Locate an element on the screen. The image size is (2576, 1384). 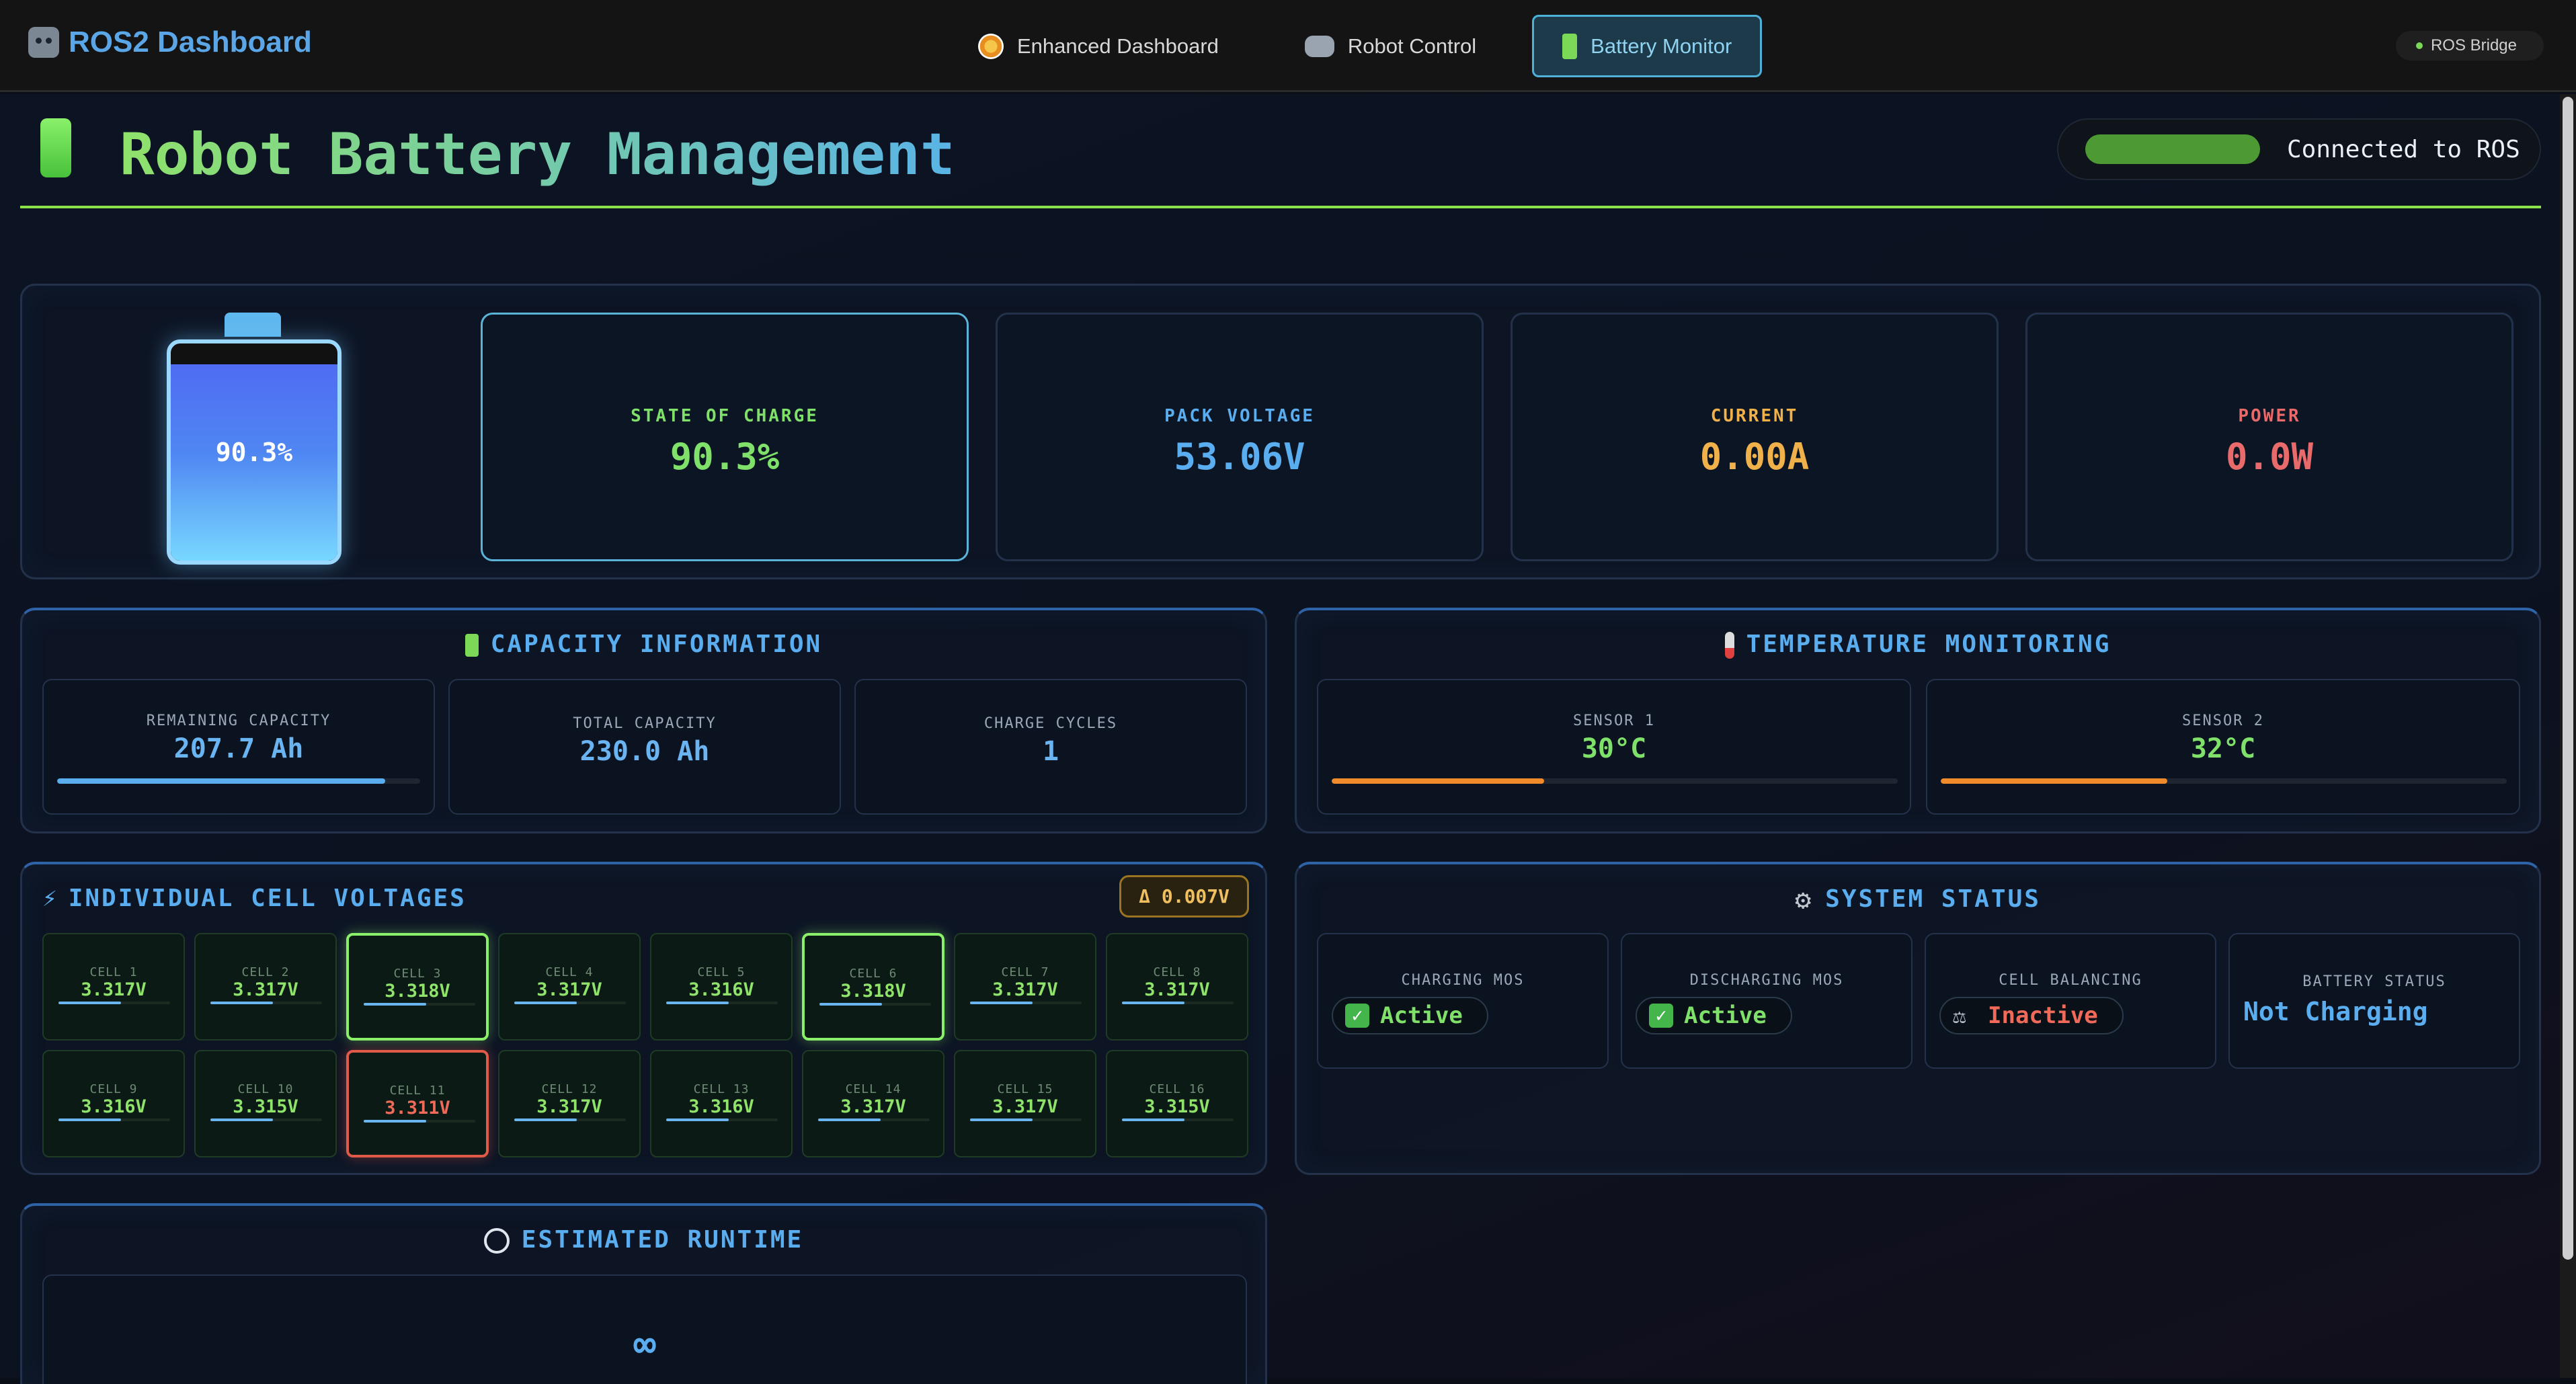
brand-label: ROS2 Dashboard is located at coordinates (190, 42).